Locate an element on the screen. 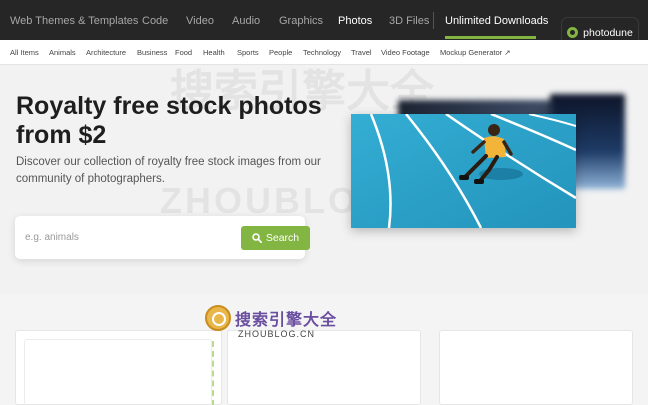 The height and width of the screenshot is (405, 648). search-button-label: Search is located at coordinates (282, 238).